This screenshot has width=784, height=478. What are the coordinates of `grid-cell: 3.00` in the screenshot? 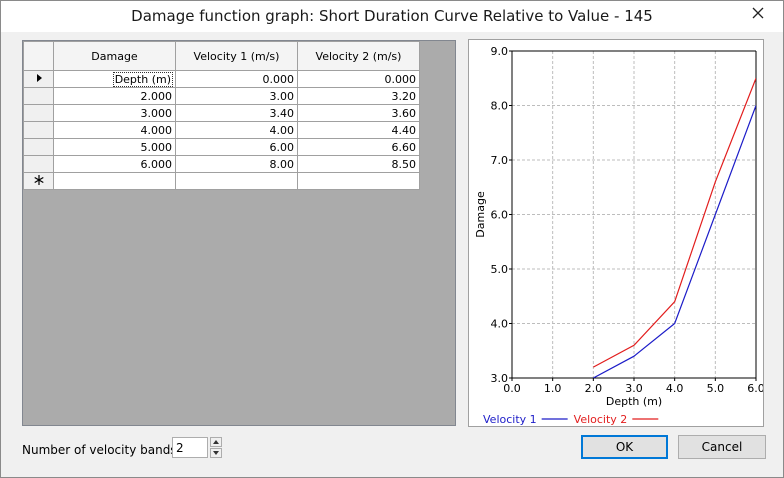 It's located at (236, 96).